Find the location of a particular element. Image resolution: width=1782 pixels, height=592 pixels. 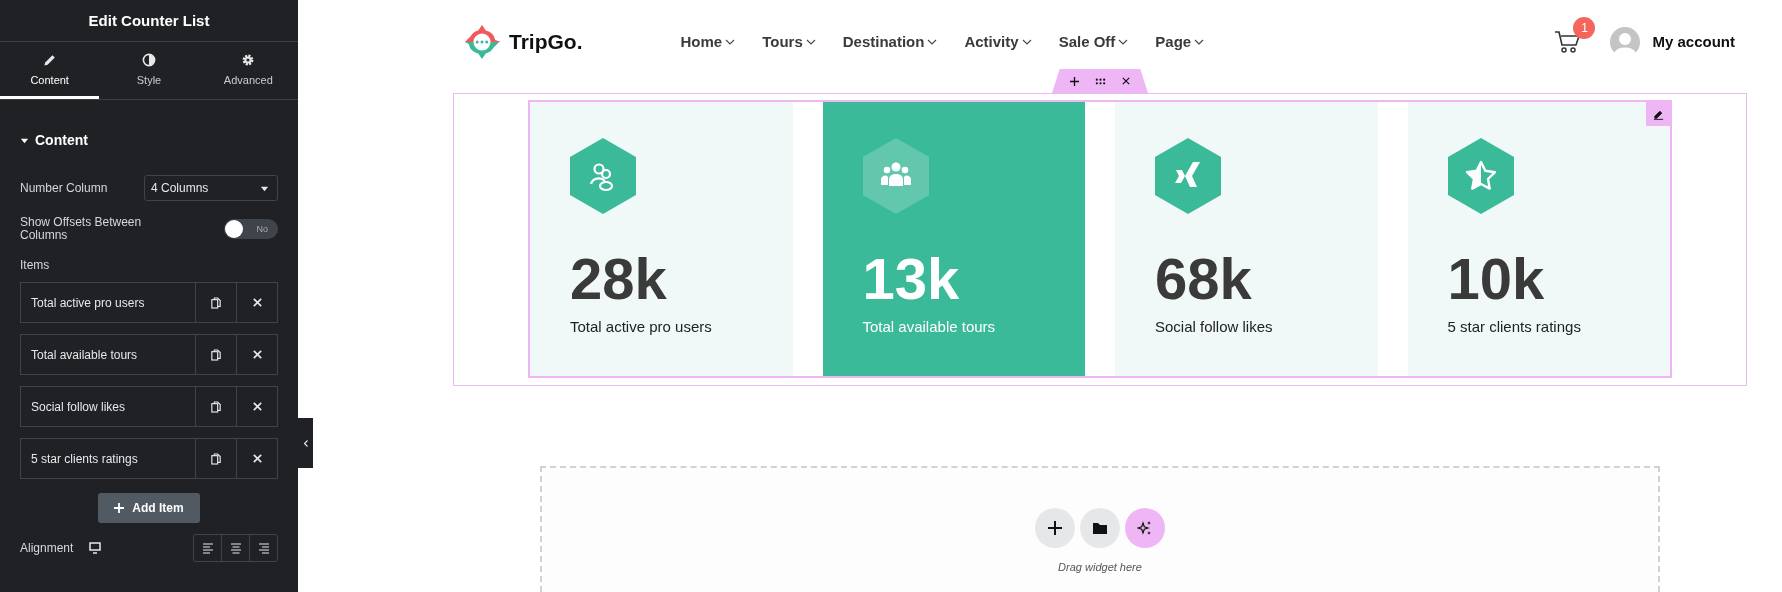

alignment-button-group is located at coordinates (235, 548).